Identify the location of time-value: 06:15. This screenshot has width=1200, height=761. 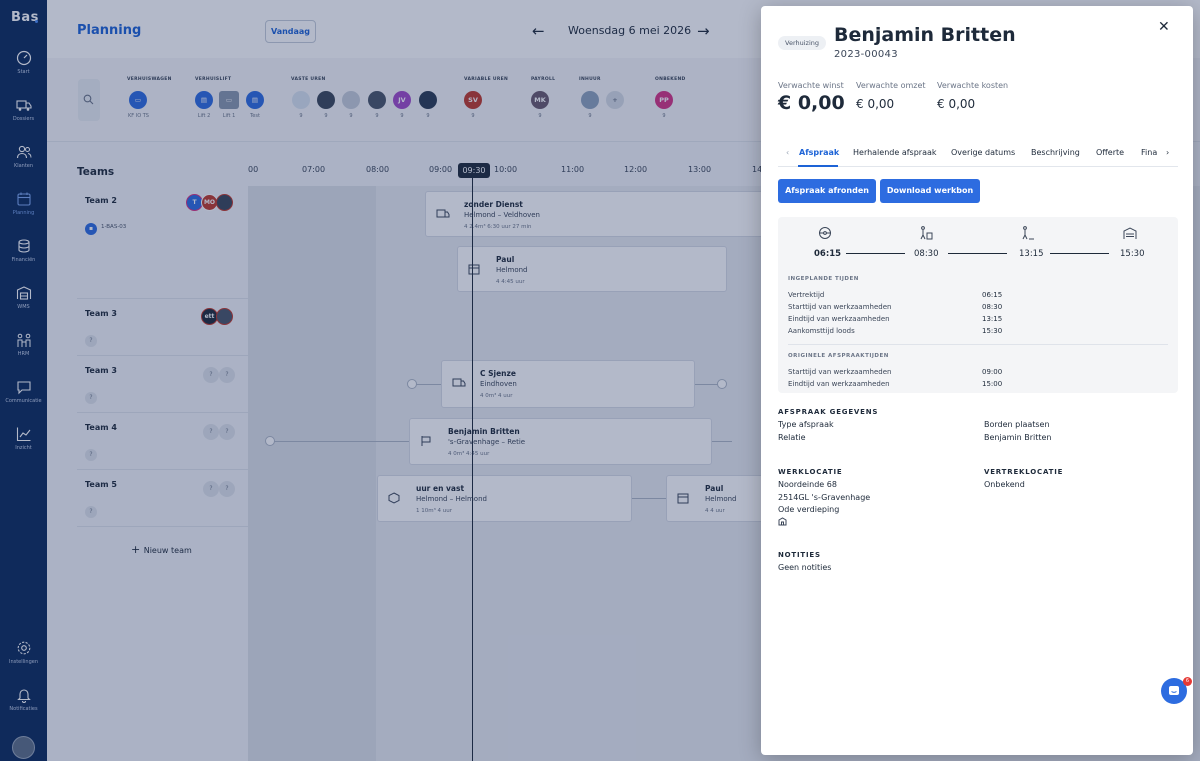
(992, 295).